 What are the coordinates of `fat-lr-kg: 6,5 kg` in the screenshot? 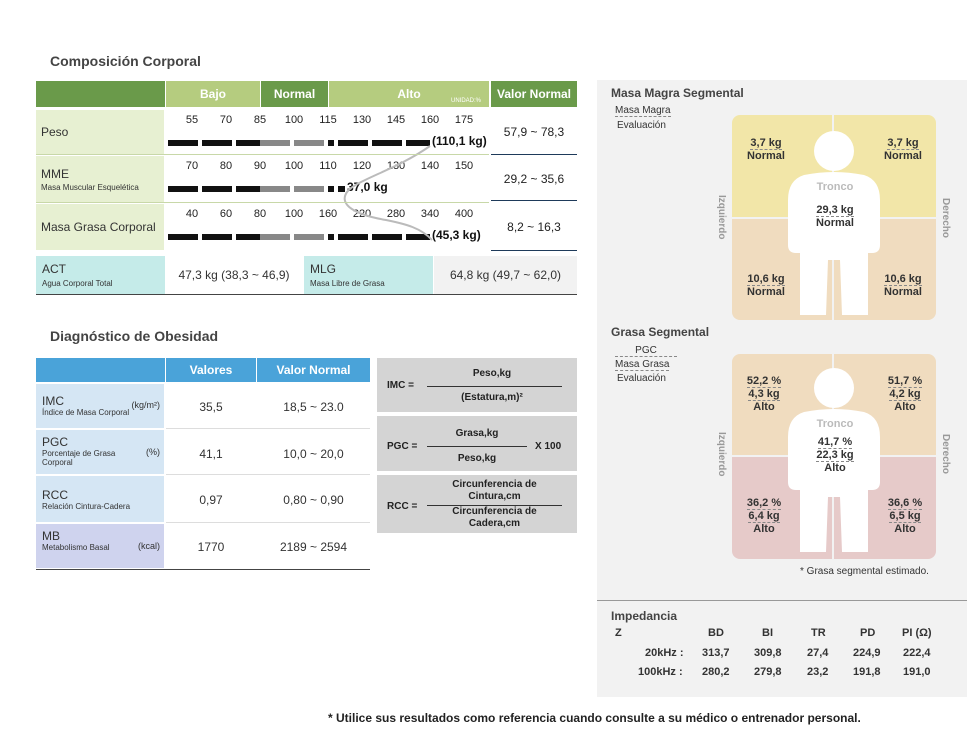 It's located at (905, 516).